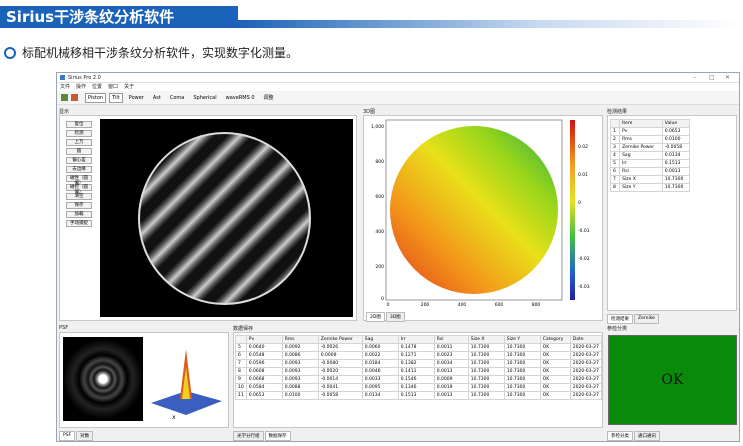 The height and width of the screenshot is (446, 743). Describe the element at coordinates (248, 436) in the screenshot. I see `tab-optical: 光学分行组` at that location.